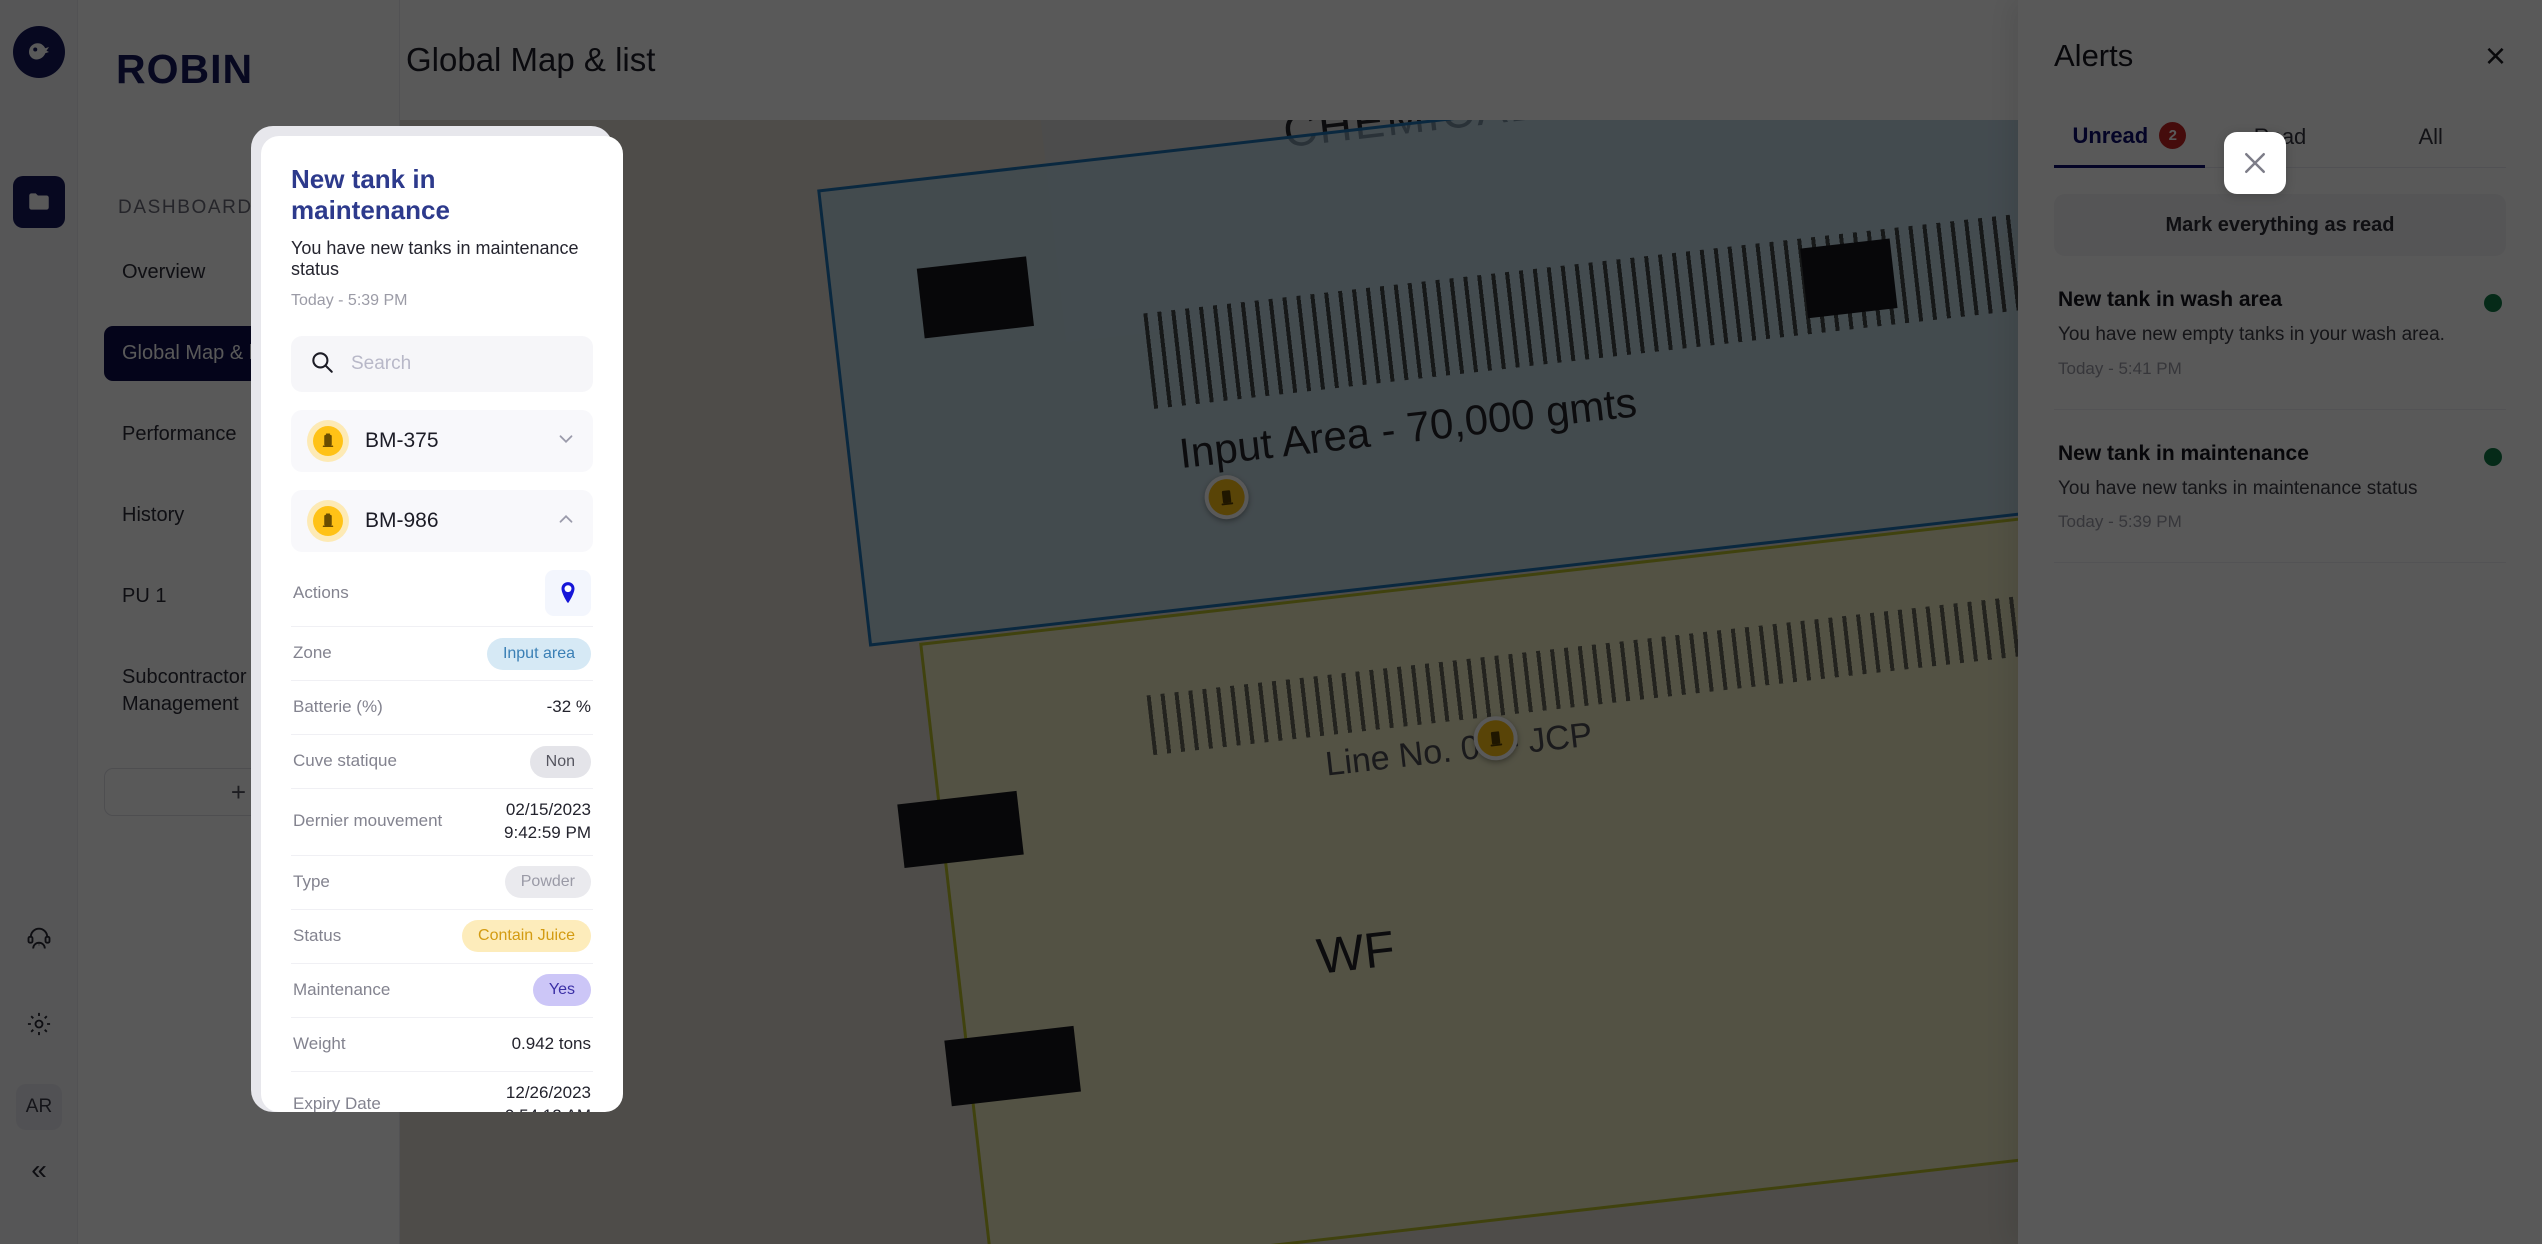 This screenshot has width=2542, height=1244. Describe the element at coordinates (560, 761) in the screenshot. I see `detail-value-badge: Non` at that location.